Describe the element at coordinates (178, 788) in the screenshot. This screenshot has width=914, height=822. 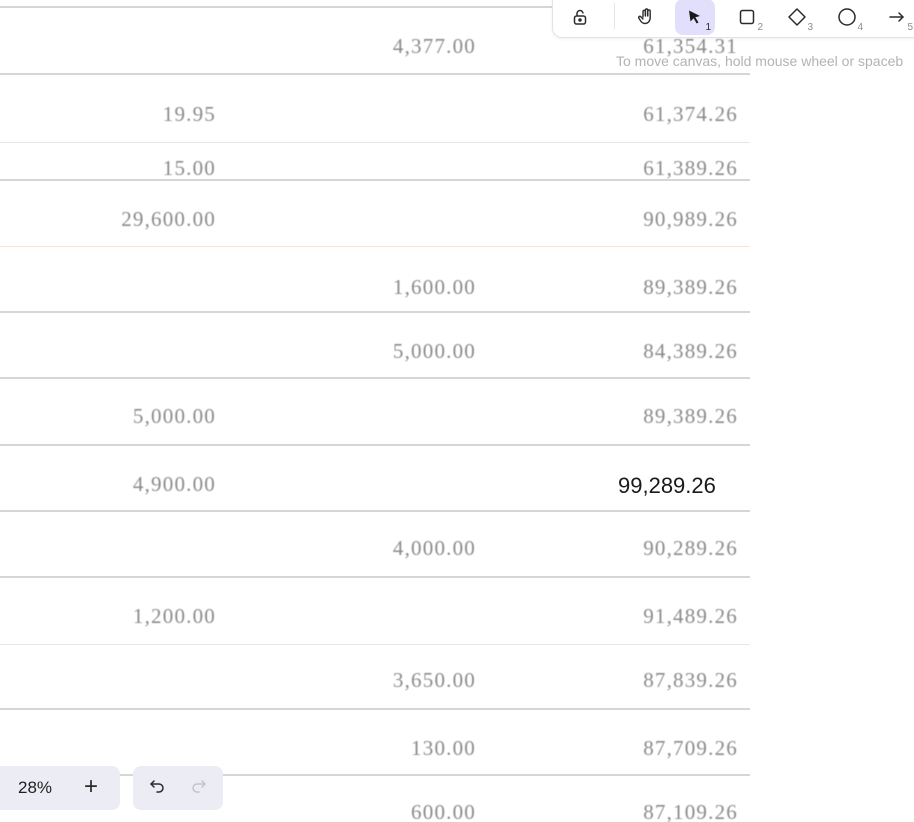
I see `history-controls` at that location.